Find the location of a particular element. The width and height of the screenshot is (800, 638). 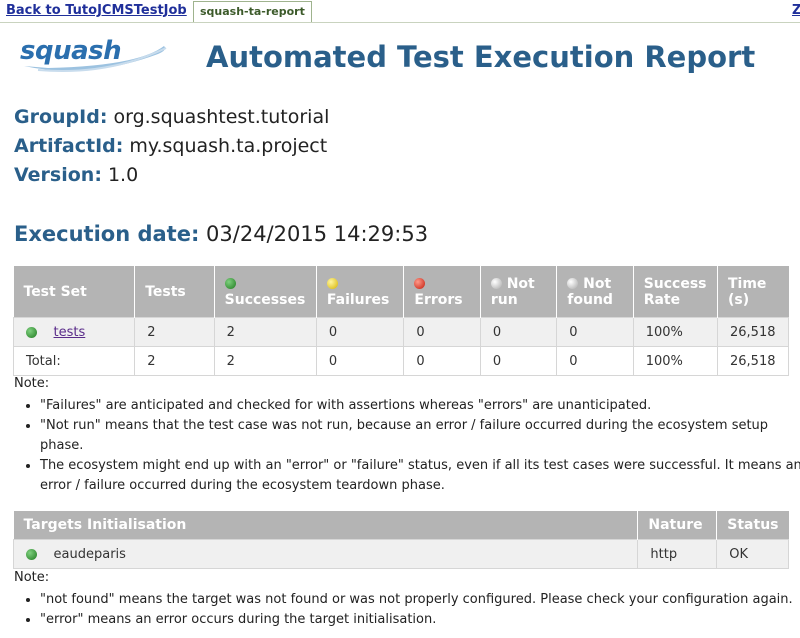

header-tests: Tests is located at coordinates (174, 292).